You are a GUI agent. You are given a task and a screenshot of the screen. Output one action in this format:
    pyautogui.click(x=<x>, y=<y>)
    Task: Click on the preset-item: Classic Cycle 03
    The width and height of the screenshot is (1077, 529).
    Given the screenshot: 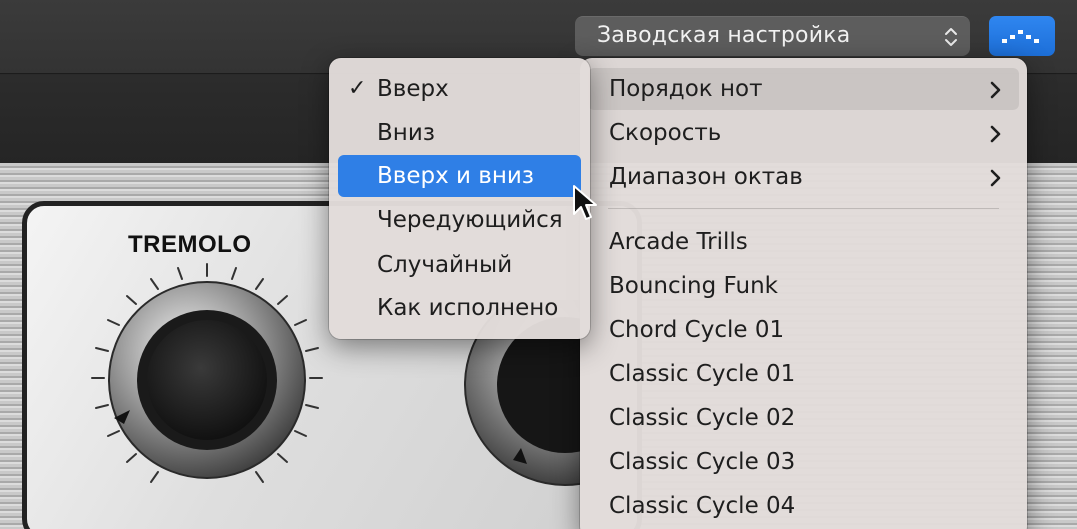 What is the action you would take?
    pyautogui.click(x=803, y=462)
    